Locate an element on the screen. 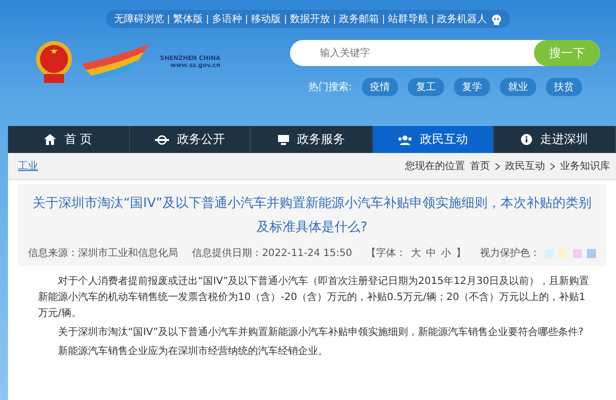 This screenshot has height=400, width=616. nav-tab-label: 首 页 is located at coordinates (78, 139).